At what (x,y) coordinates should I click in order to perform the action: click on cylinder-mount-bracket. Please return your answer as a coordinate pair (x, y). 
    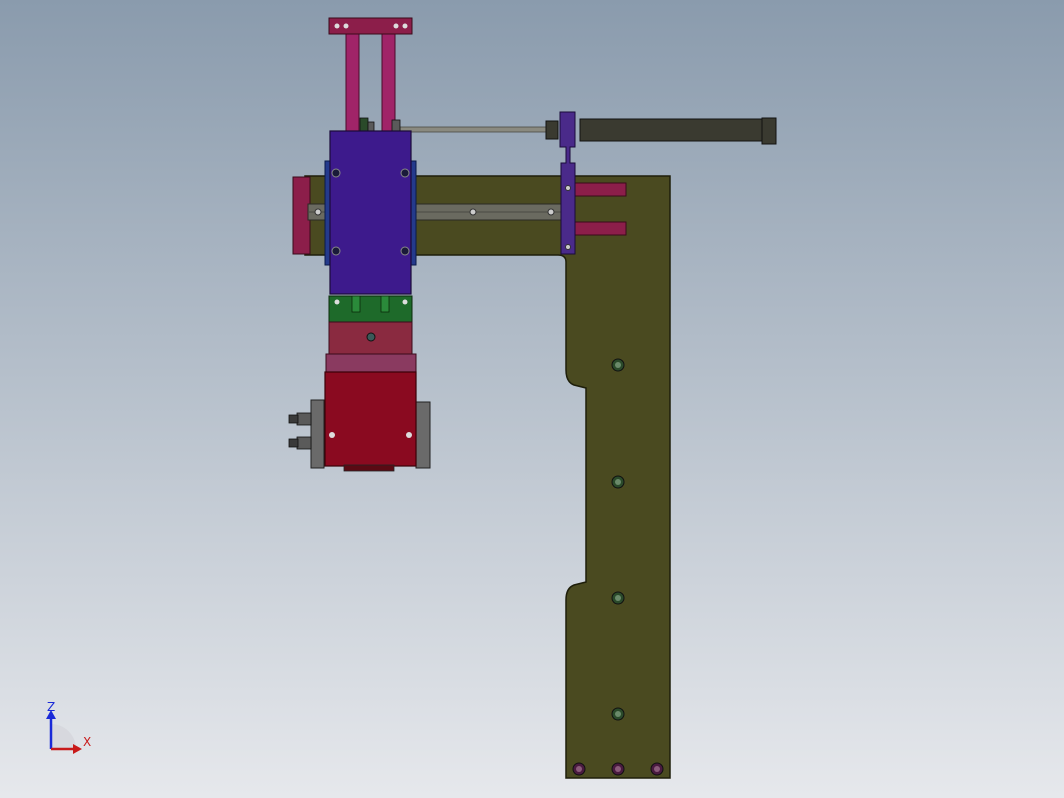
    Looking at the image, I should click on (567, 183).